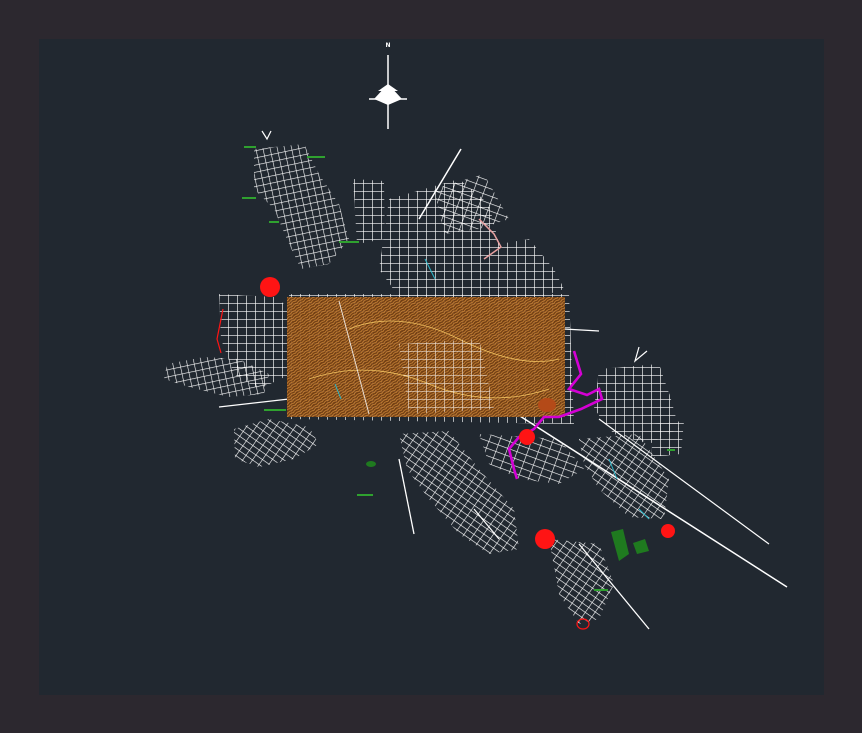 The image size is (862, 733). I want to click on marker-northwest, so click(270, 287).